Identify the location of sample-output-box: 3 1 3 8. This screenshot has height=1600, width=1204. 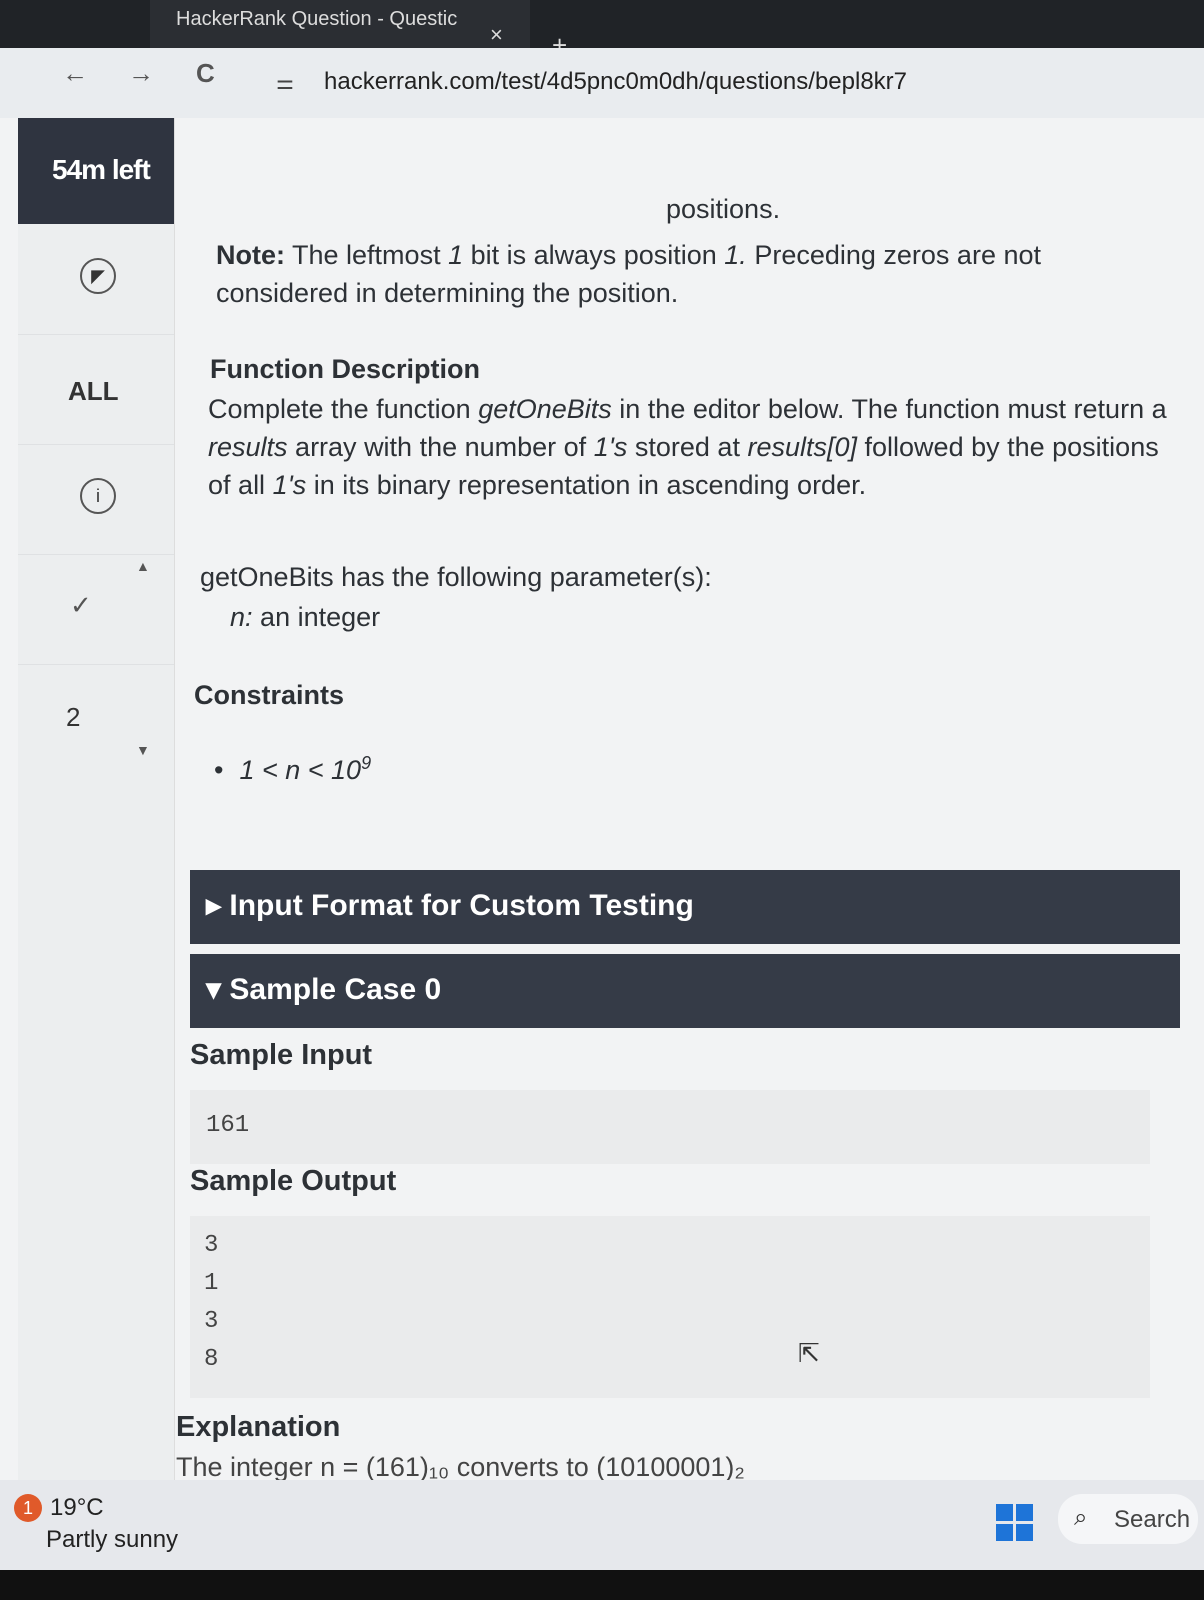
(670, 1307).